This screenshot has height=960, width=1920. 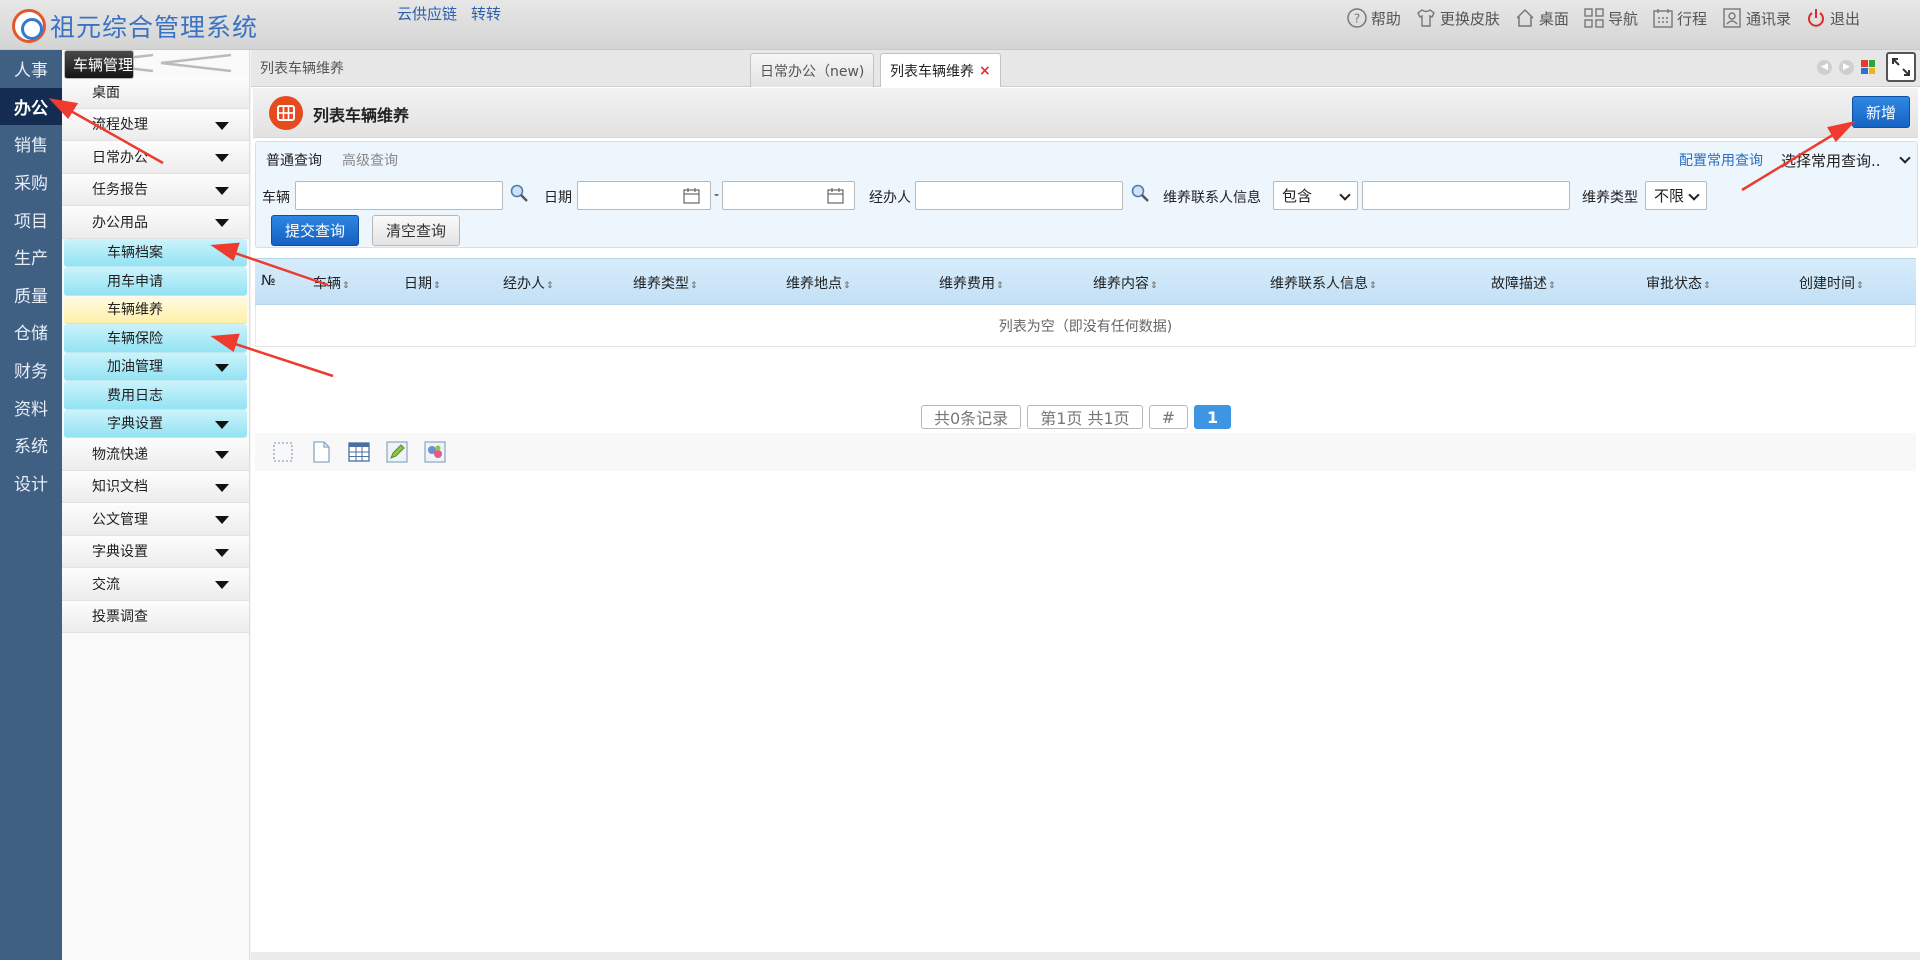 I want to click on date-end-input, so click(x=788, y=195).